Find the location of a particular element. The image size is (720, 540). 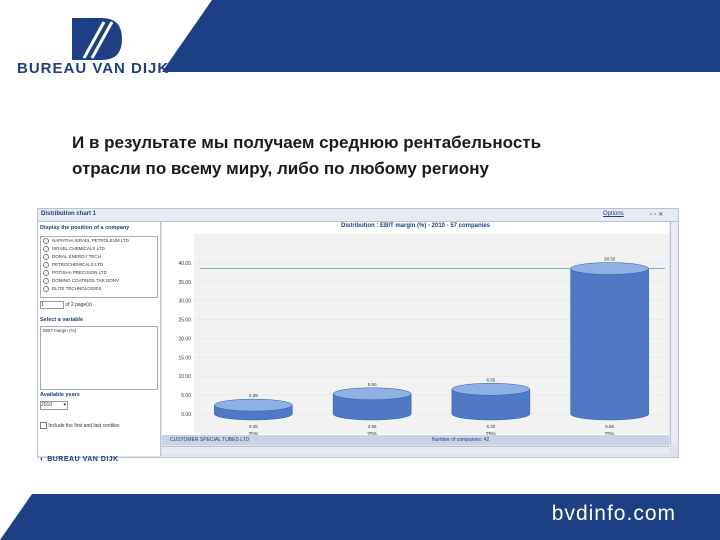

y-tick-label: 25.00 is located at coordinates (184, 321).